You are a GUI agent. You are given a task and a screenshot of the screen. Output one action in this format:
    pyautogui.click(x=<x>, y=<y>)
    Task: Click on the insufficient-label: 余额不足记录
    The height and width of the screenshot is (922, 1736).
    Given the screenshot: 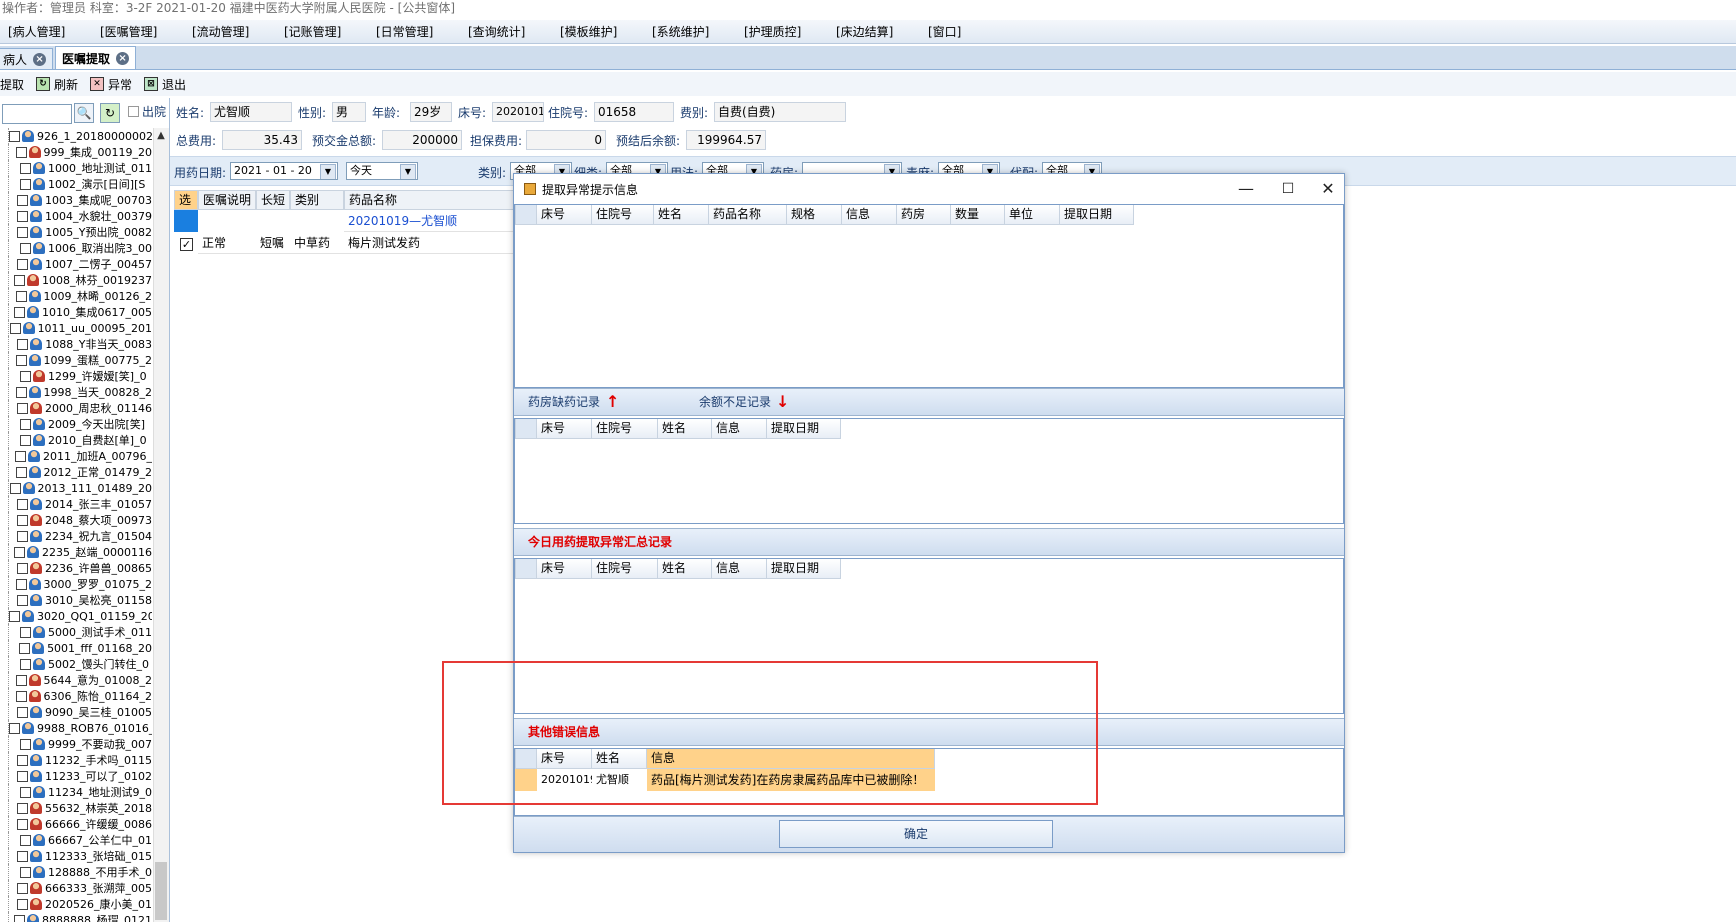 What is the action you would take?
    pyautogui.click(x=735, y=402)
    